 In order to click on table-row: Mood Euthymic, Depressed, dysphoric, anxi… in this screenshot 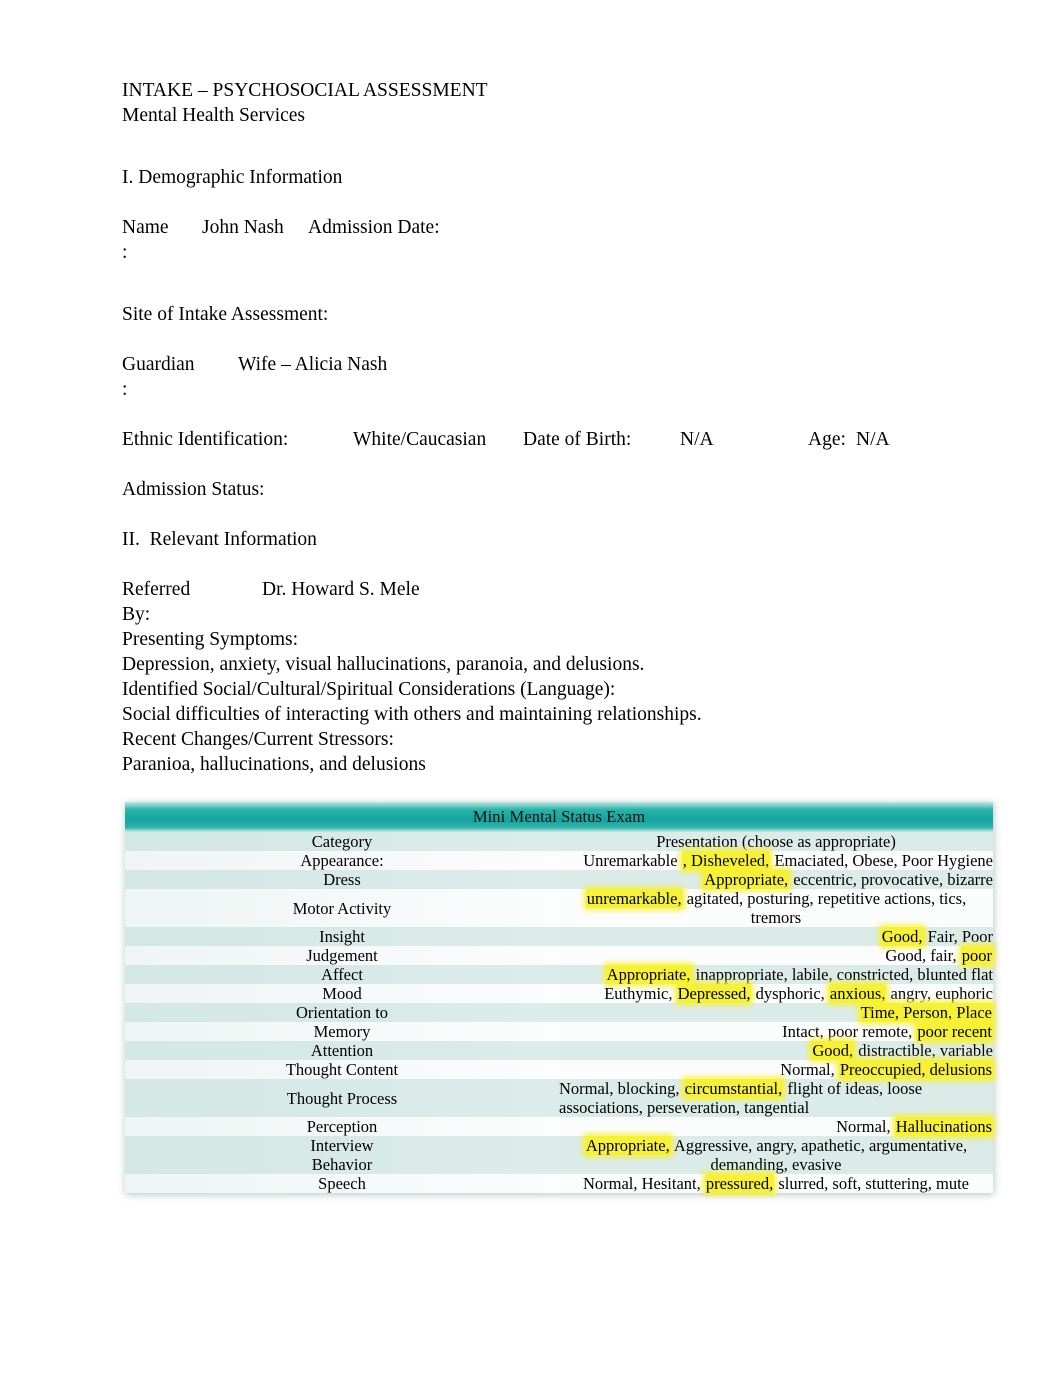, I will do `click(559, 993)`.